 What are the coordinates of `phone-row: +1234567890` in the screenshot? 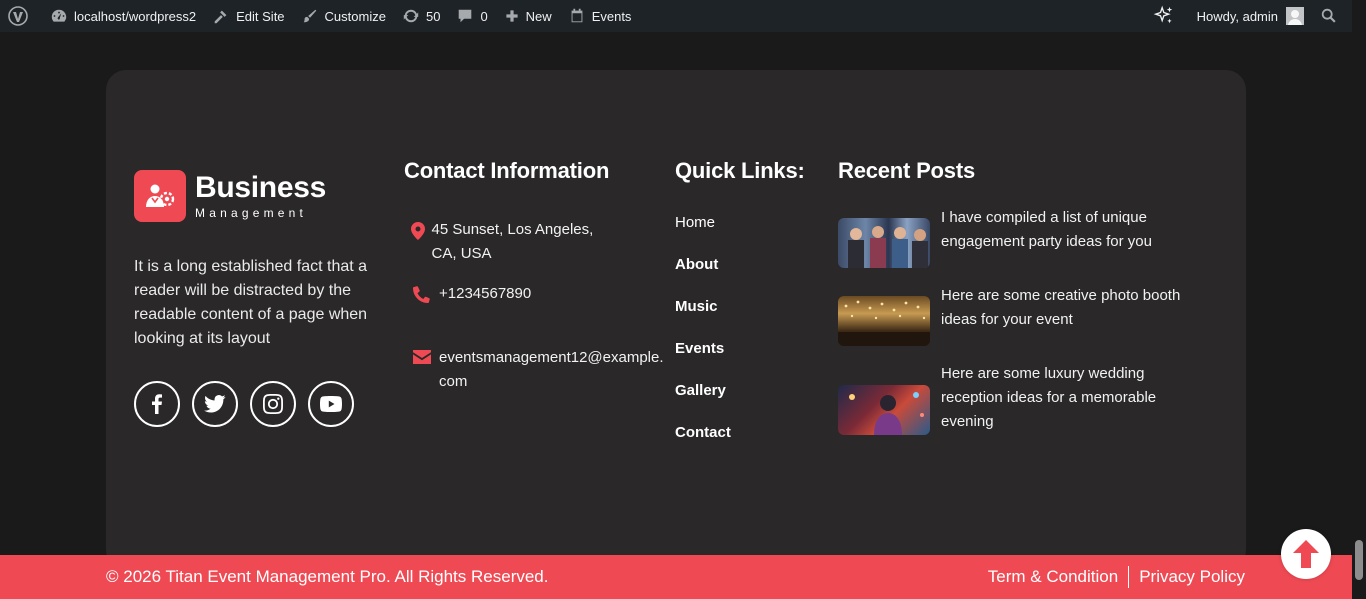 It's located at (467, 294).